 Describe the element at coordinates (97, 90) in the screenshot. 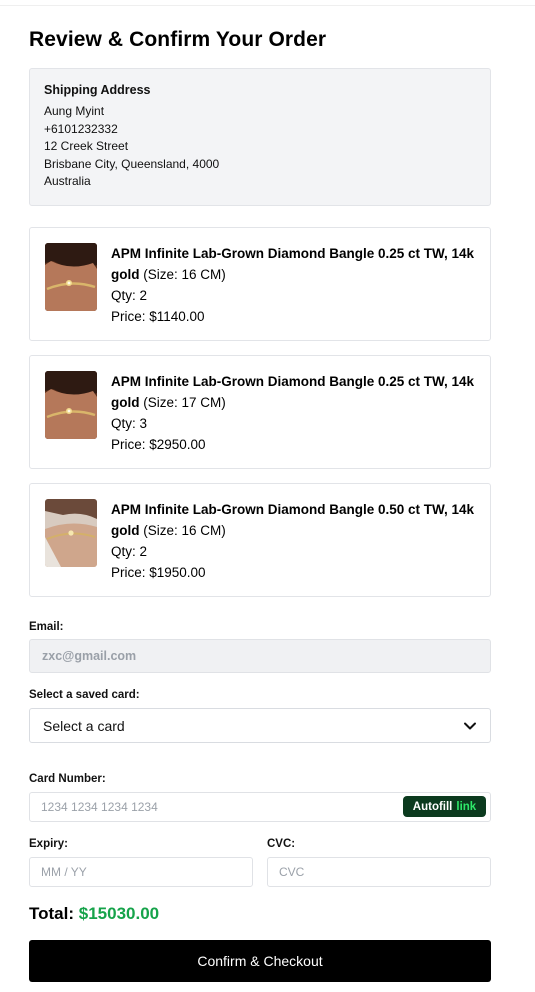

I see `shipping-address-heading: Shipping Address` at that location.